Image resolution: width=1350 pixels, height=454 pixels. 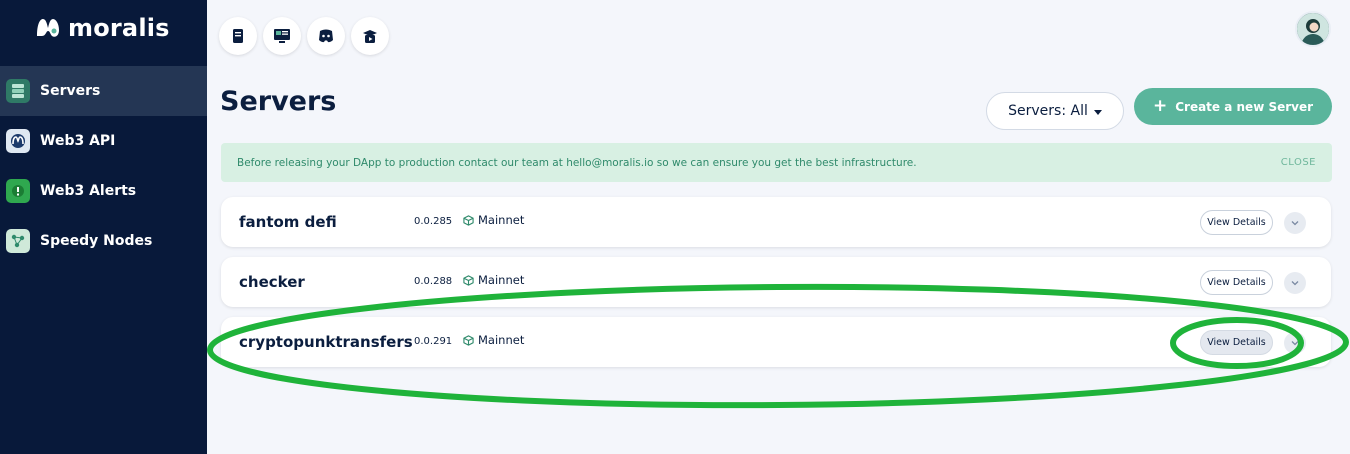 I want to click on speedy-nodes-icon, so click(x=18, y=241).